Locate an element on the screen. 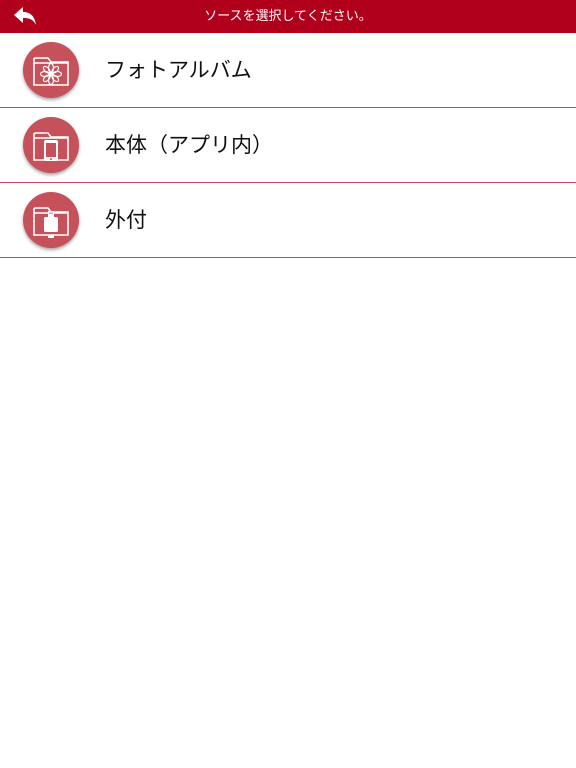  source-item-label: 外付 is located at coordinates (126, 220).